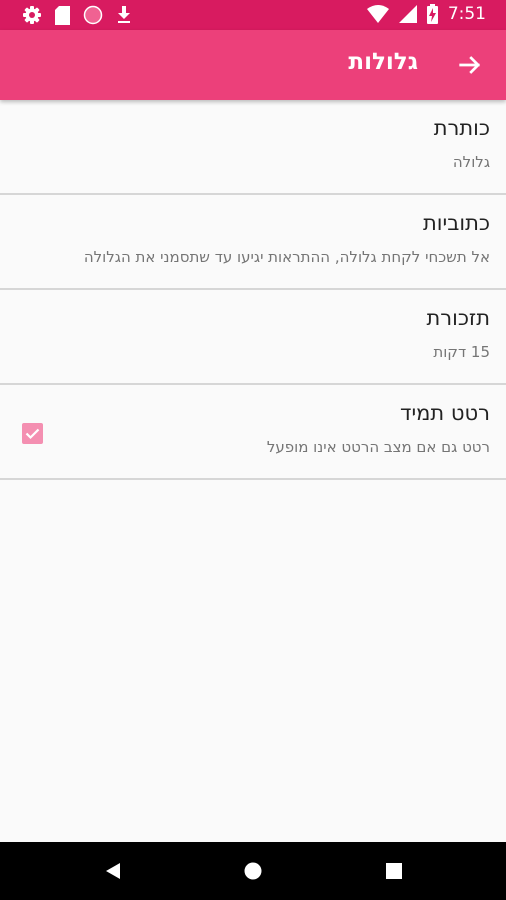  What do you see at coordinates (377, 14) in the screenshot?
I see `wifi-icon` at bounding box center [377, 14].